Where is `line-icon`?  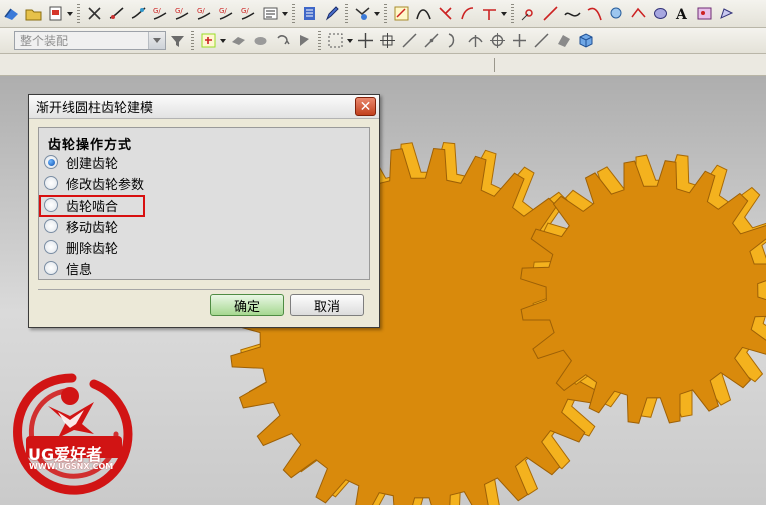 line-icon is located at coordinates (550, 14).